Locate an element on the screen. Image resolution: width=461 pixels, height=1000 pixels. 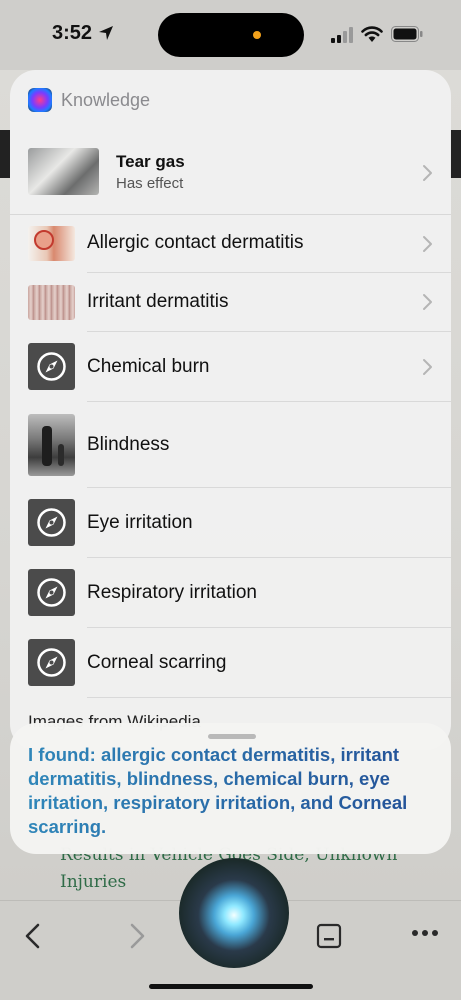
forward-icon is located at coordinates (137, 936).